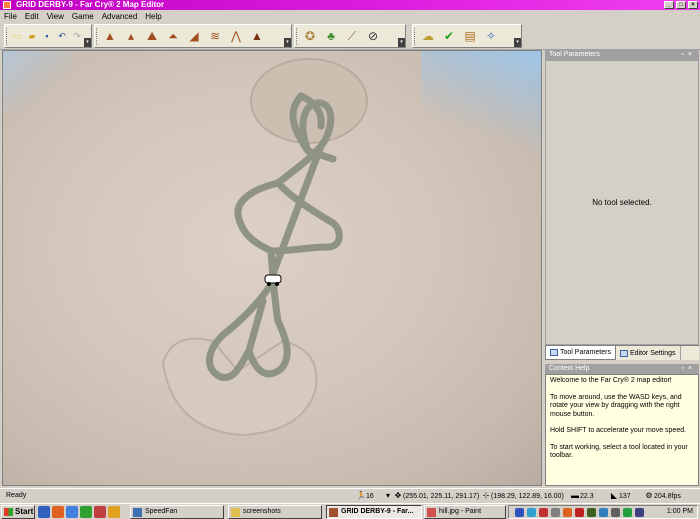 The width and height of the screenshot is (700, 519). Describe the element at coordinates (582, 495) in the screenshot. I see `stat-a-readout: ▬22.3` at that location.